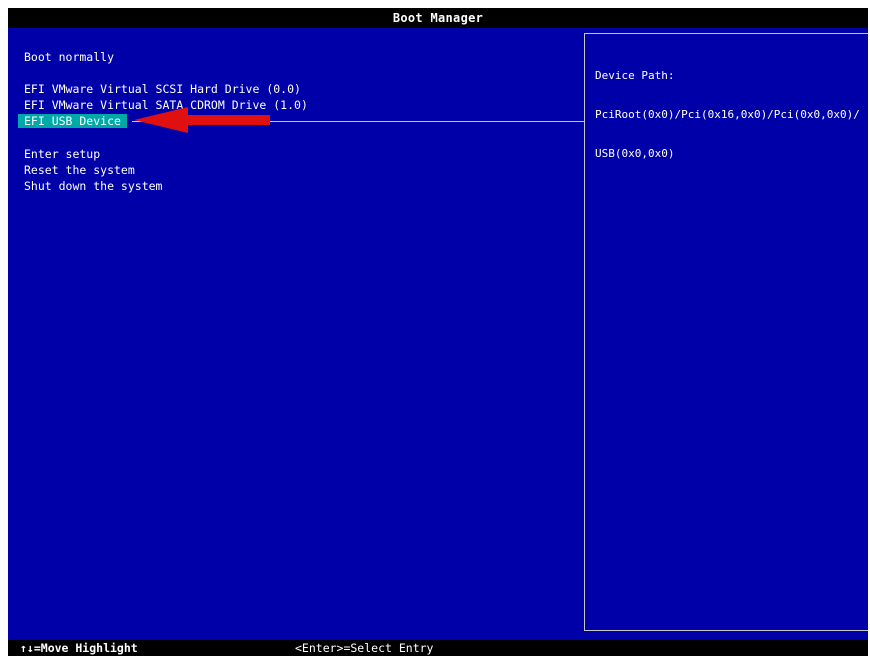 The image size is (870, 658). Describe the element at coordinates (438, 18) in the screenshot. I see `window-title: Boot Manager` at that location.